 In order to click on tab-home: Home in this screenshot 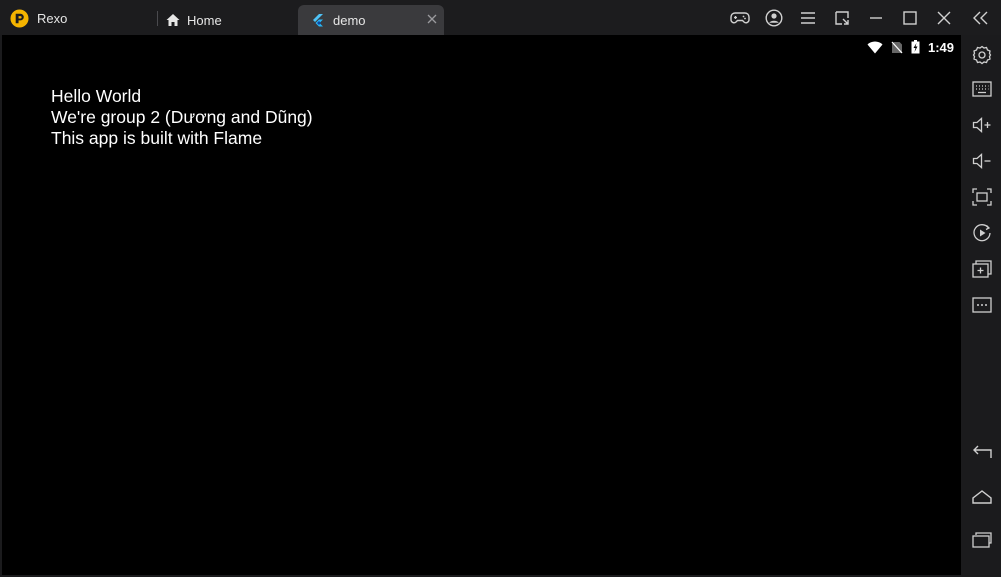, I will do `click(227, 20)`.